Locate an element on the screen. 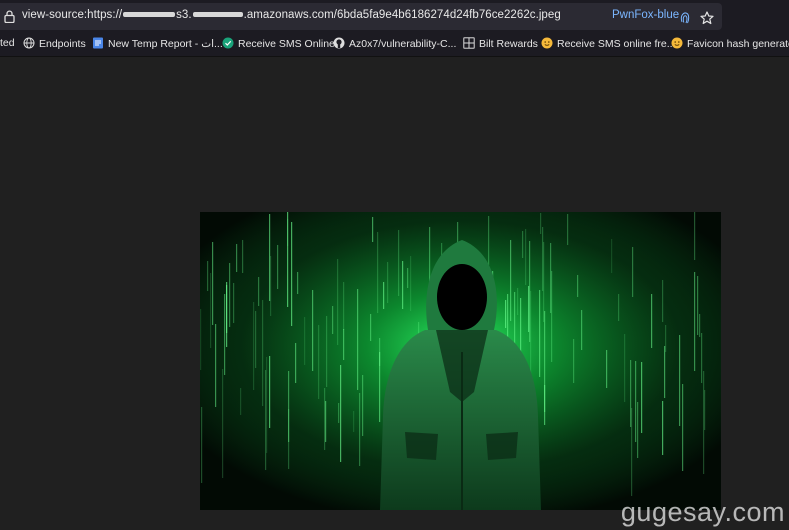 The width and height of the screenshot is (789, 530). bookmark-item-bilt: Bilt Rewards is located at coordinates (500, 44).